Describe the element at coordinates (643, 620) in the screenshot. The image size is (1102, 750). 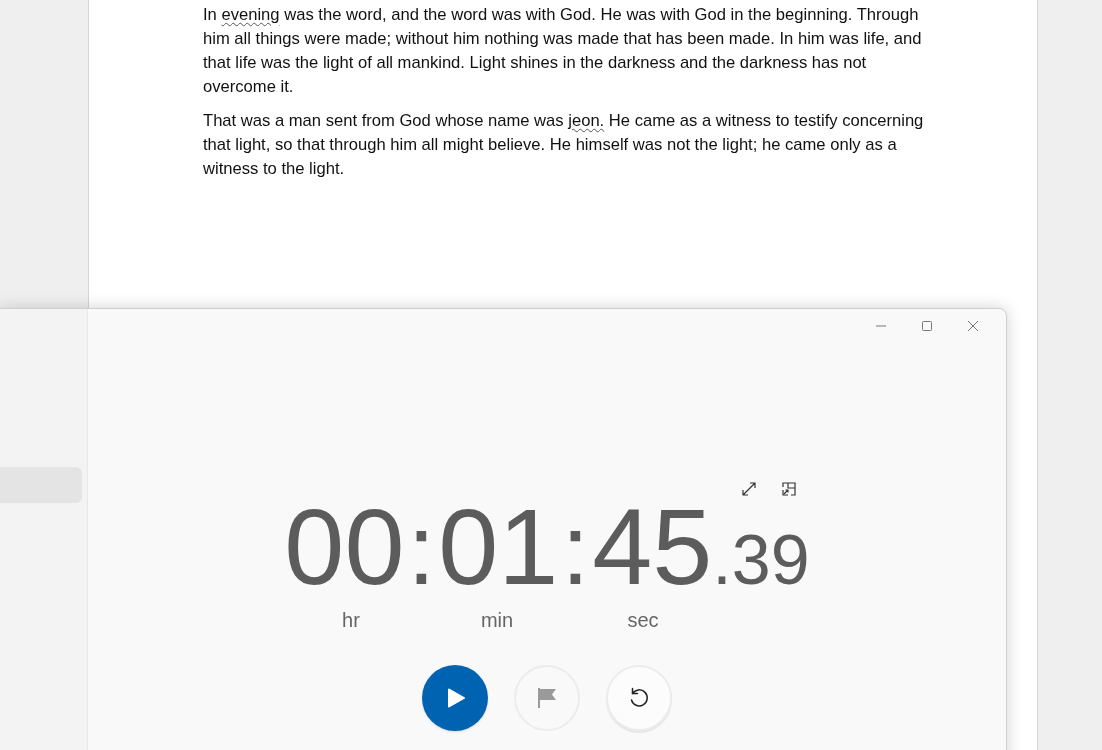
I see `time-unit-label: sec` at that location.